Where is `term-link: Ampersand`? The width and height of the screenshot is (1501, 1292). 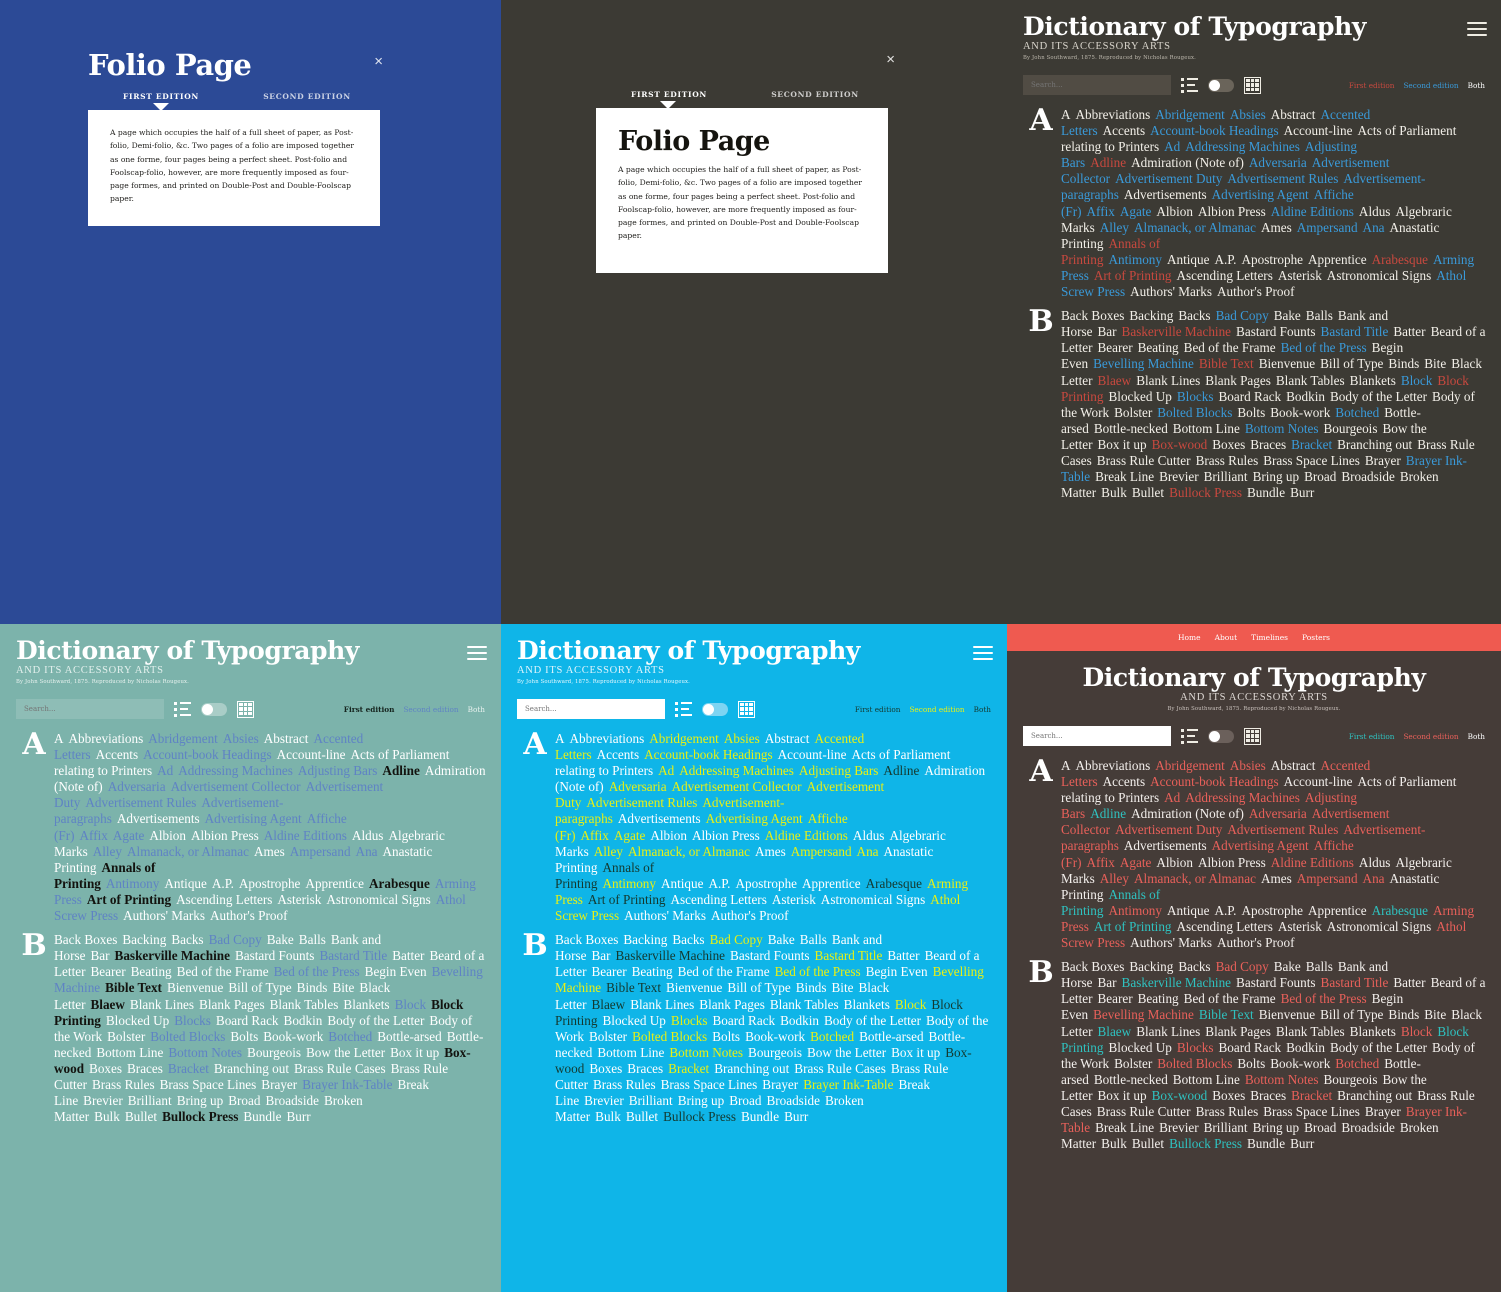 term-link: Ampersand is located at coordinates (320, 851).